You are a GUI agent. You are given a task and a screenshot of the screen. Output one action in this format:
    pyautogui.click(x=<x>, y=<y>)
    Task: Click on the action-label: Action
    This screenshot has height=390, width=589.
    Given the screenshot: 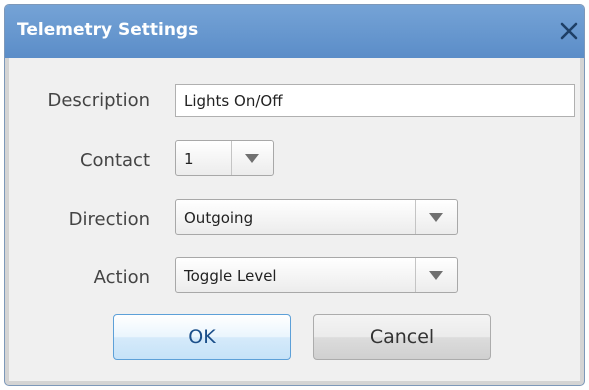 What is the action you would take?
    pyautogui.click(x=121, y=277)
    